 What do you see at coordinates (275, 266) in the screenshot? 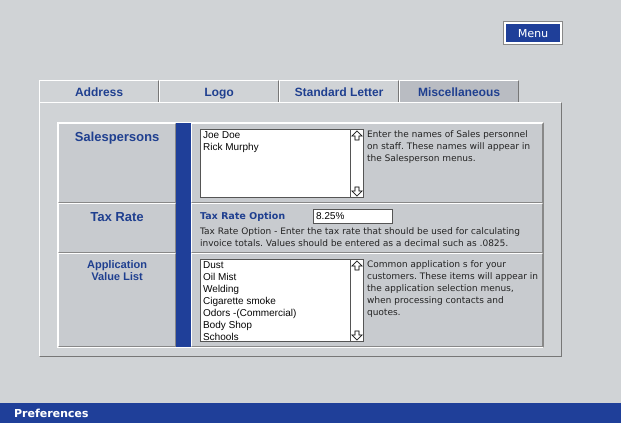
I see `list-item: Dust` at bounding box center [275, 266].